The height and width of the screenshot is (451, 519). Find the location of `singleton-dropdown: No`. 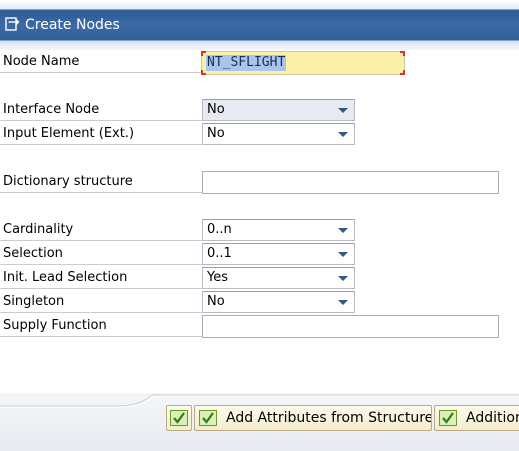

singleton-dropdown: No is located at coordinates (278, 302).